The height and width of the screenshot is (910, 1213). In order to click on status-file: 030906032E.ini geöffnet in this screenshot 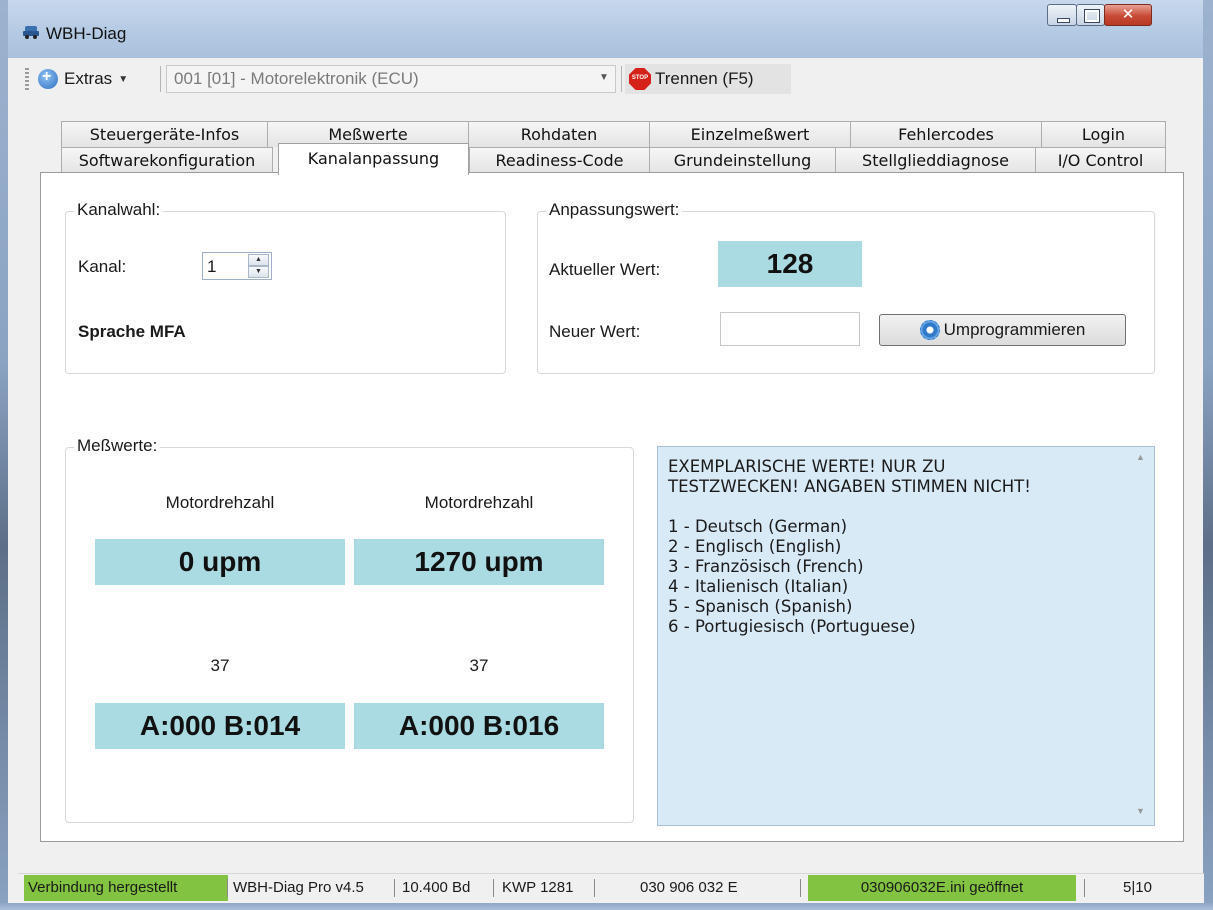, I will do `click(942, 888)`.